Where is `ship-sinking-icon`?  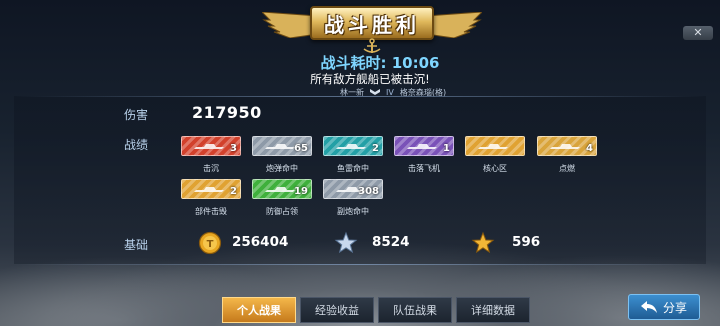 ship-sinking-icon is located at coordinates (209, 146).